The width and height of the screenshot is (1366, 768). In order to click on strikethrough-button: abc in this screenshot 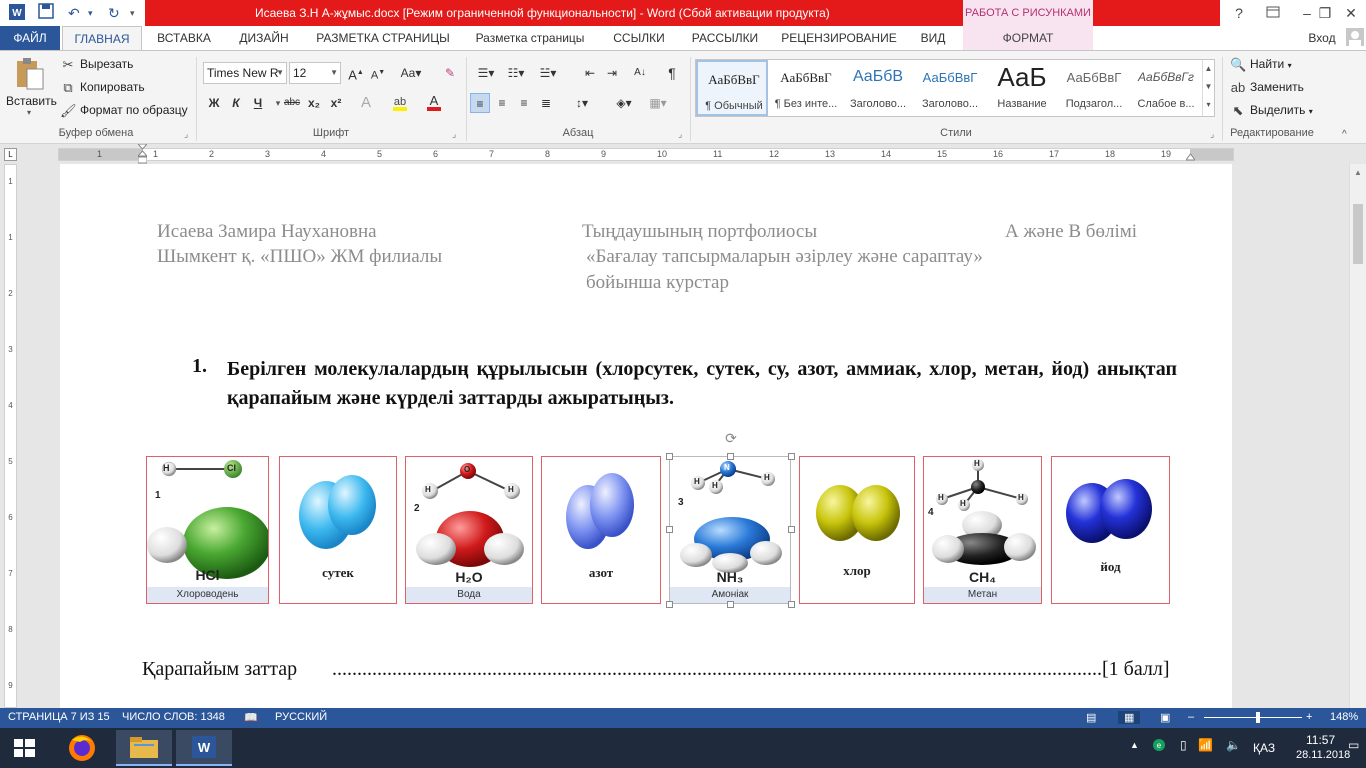, I will do `click(292, 103)`.